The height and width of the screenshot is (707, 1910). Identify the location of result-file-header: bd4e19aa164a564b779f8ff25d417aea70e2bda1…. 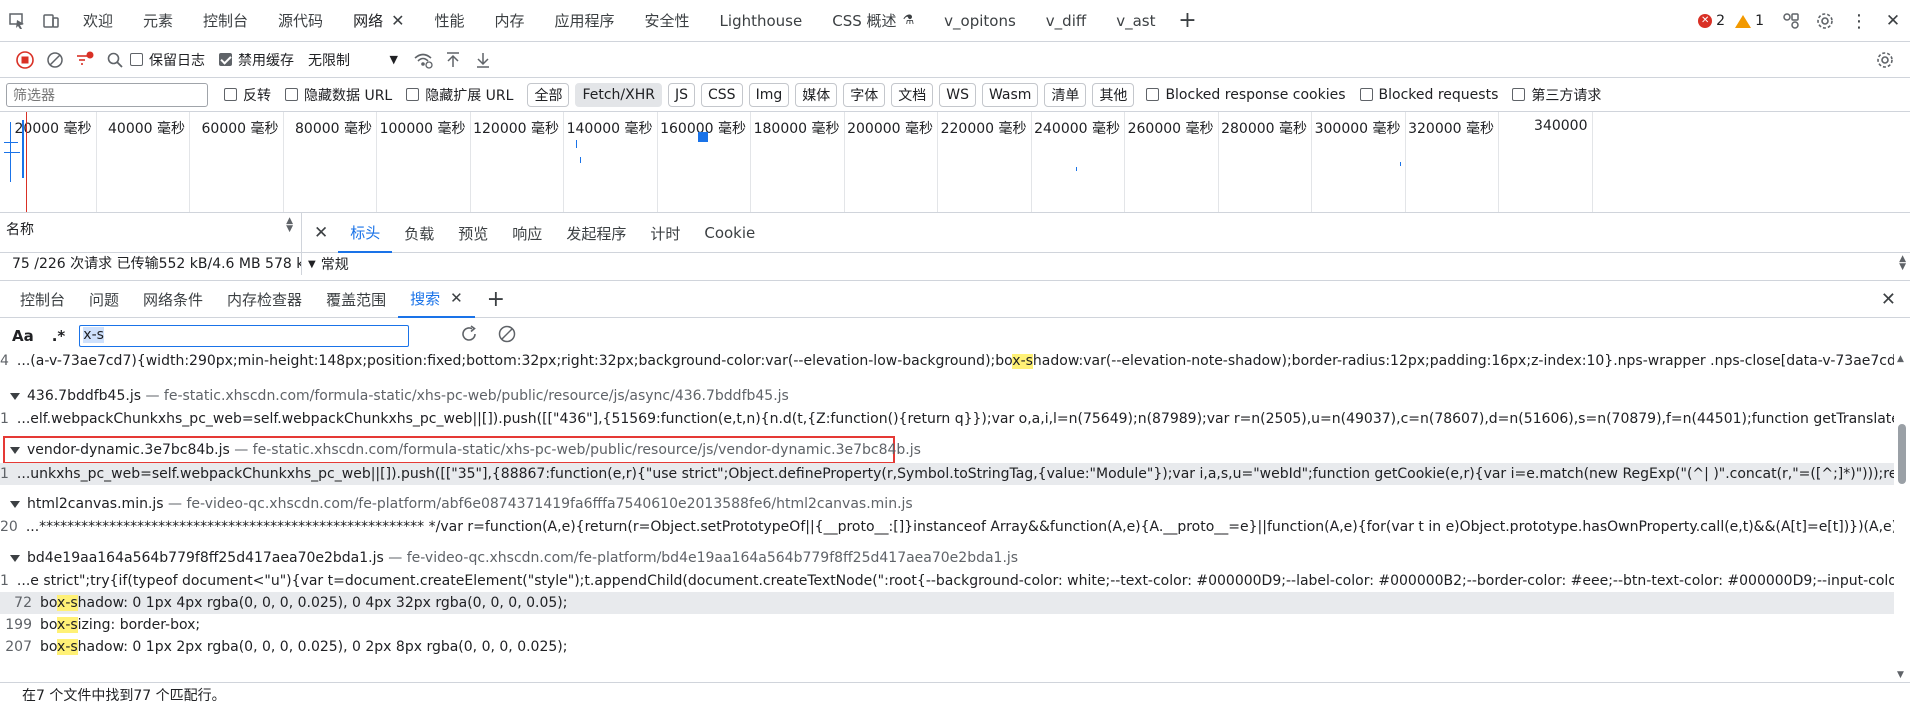
(514, 558).